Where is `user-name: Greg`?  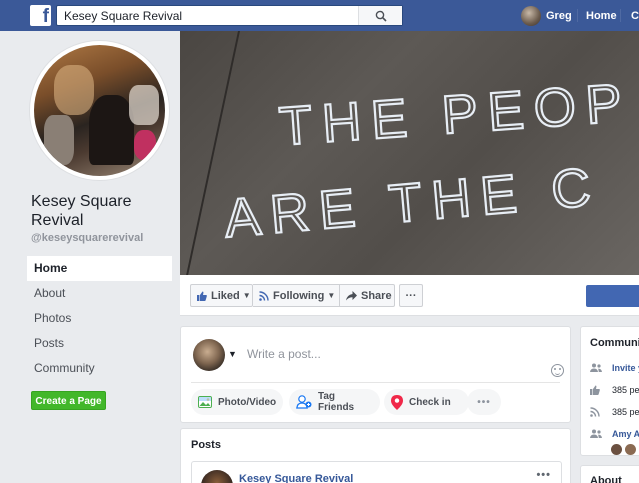
user-name: Greg is located at coordinates (559, 15).